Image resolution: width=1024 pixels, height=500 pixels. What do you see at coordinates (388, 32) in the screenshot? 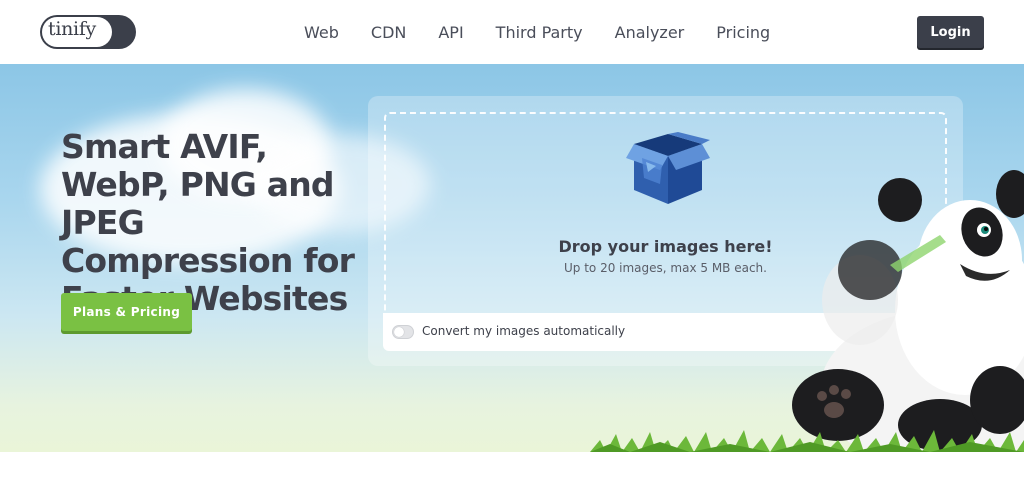
I see `nav-cdn: CDN` at bounding box center [388, 32].